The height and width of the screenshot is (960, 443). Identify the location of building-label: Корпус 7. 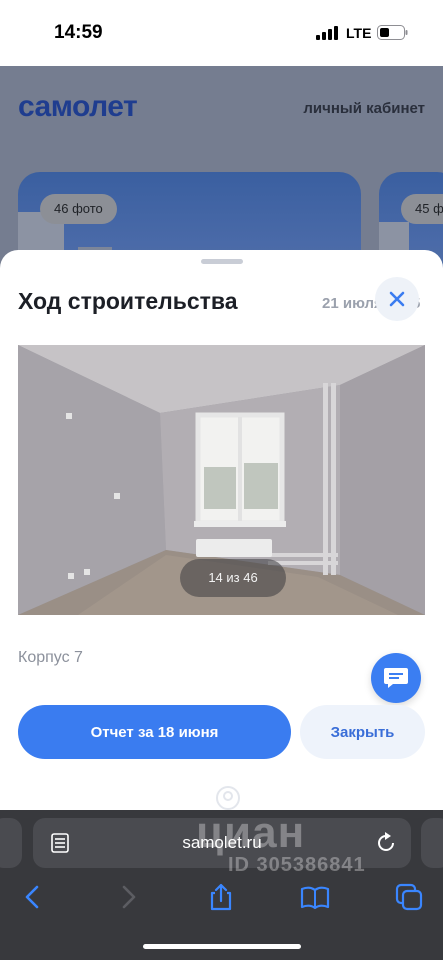
(50, 657).